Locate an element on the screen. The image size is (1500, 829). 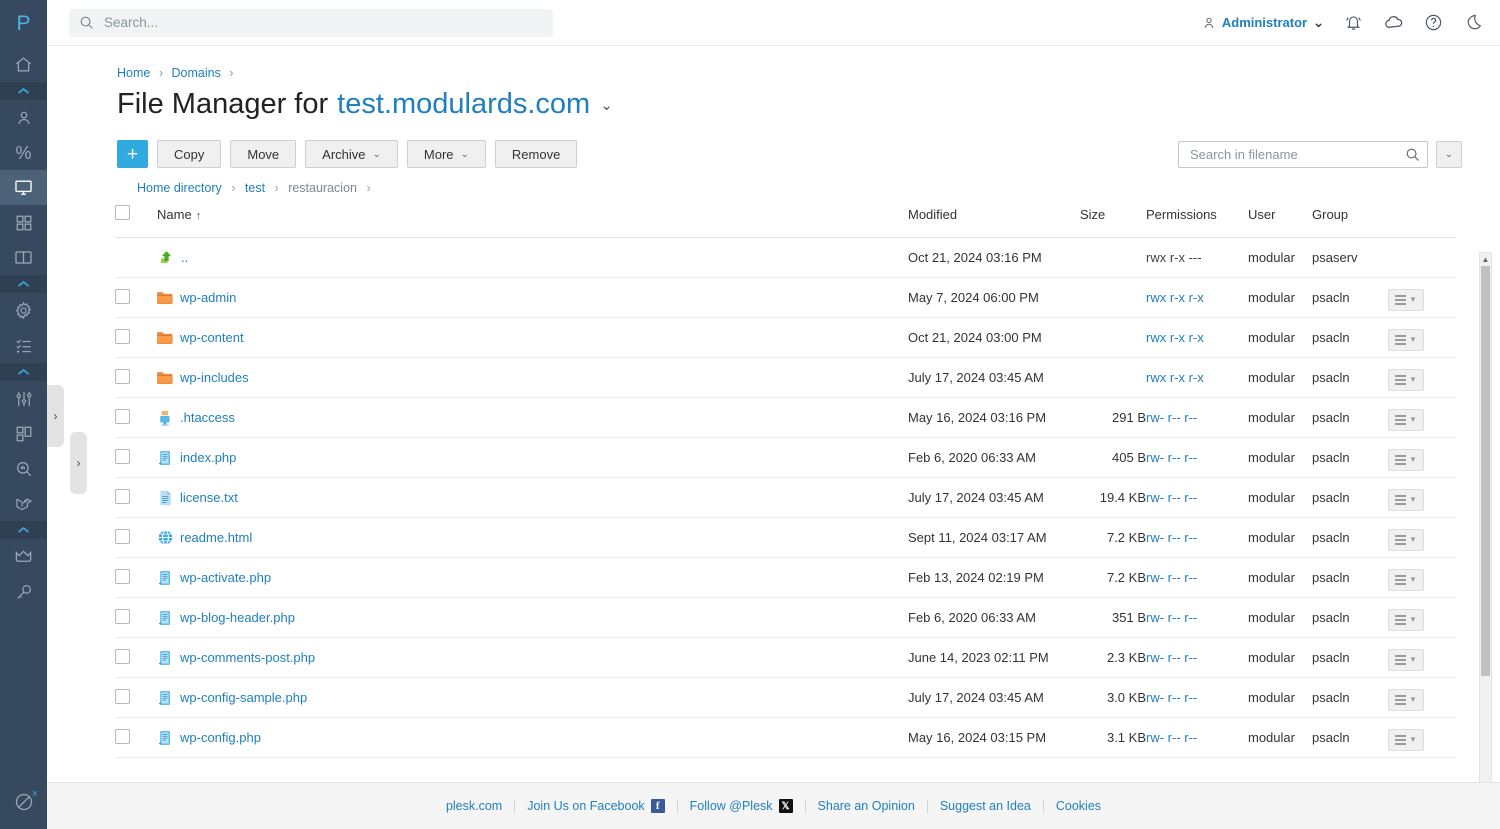
column-header-size: Size is located at coordinates (1113, 221).